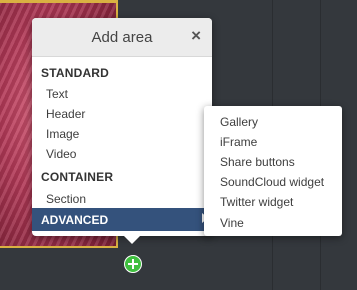 This screenshot has width=357, height=290. I want to click on menu-item-section: Section, so click(66, 199).